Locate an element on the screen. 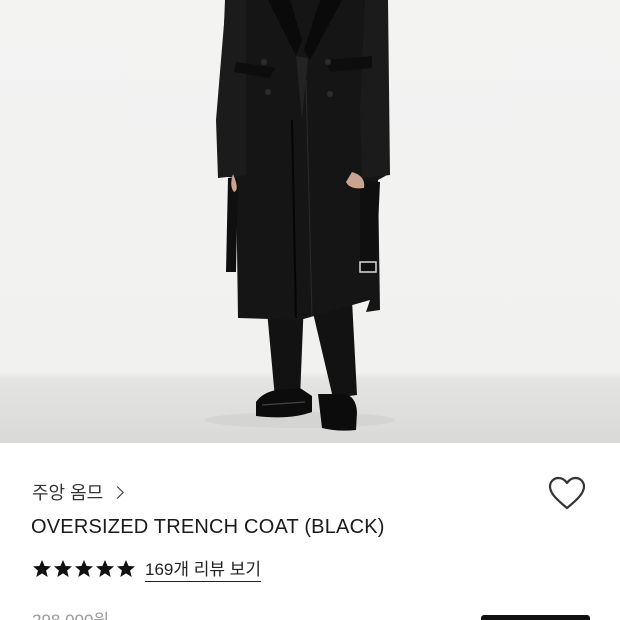  review-link: 169개 리뷰 보기 is located at coordinates (203, 568).